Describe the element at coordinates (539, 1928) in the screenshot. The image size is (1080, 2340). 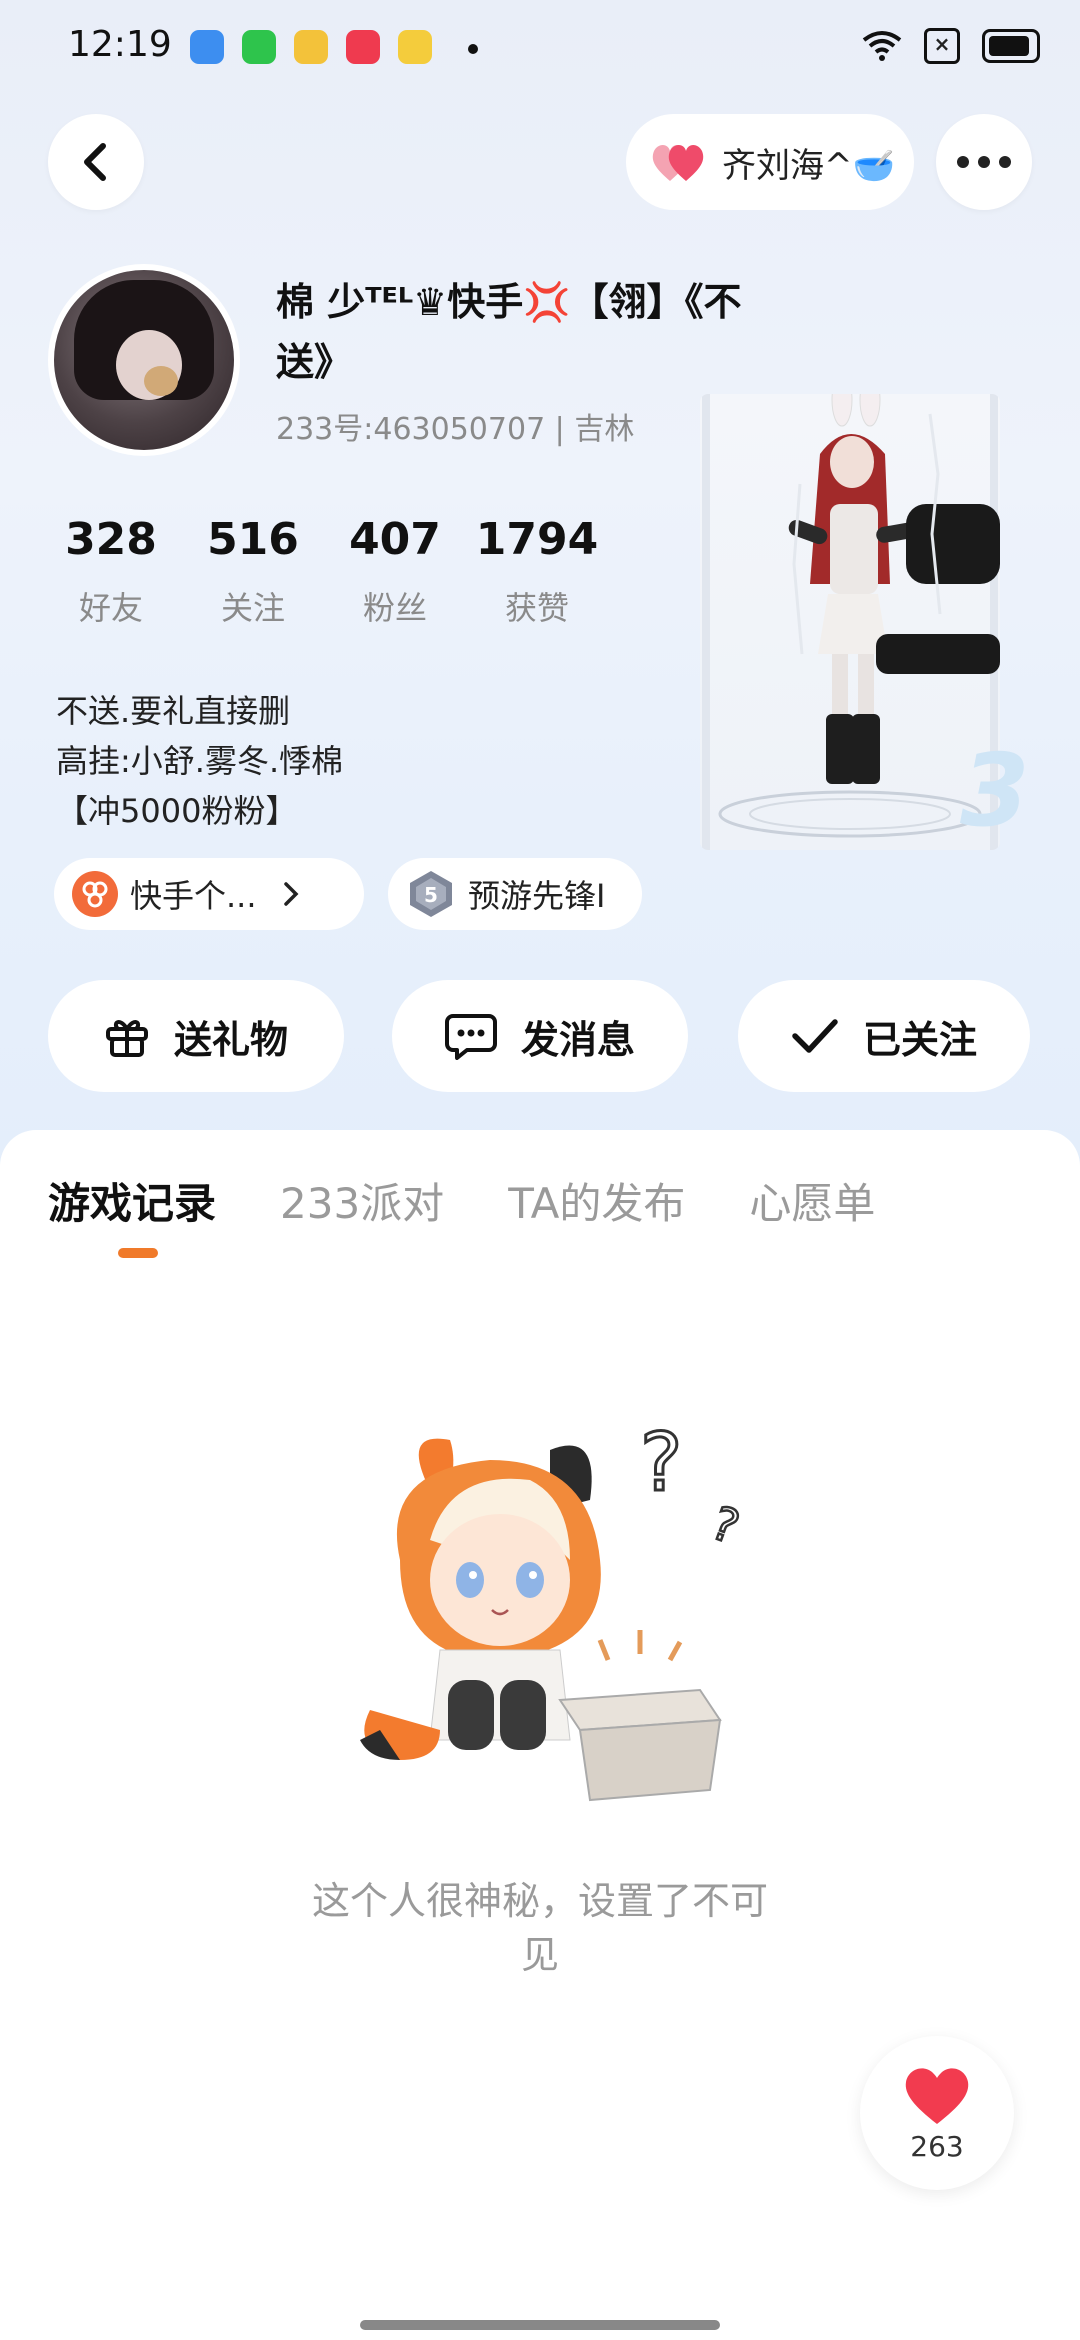
I see `empty-state-message: 这个人很神秘，设置了不可见` at that location.